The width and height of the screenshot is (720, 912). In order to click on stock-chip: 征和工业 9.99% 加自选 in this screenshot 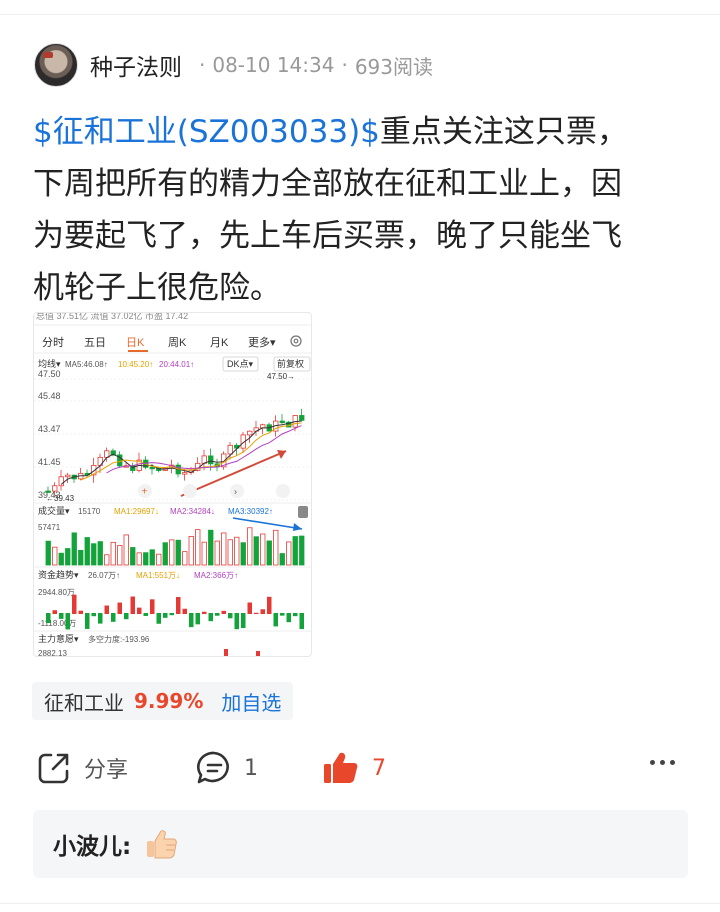, I will do `click(163, 701)`.